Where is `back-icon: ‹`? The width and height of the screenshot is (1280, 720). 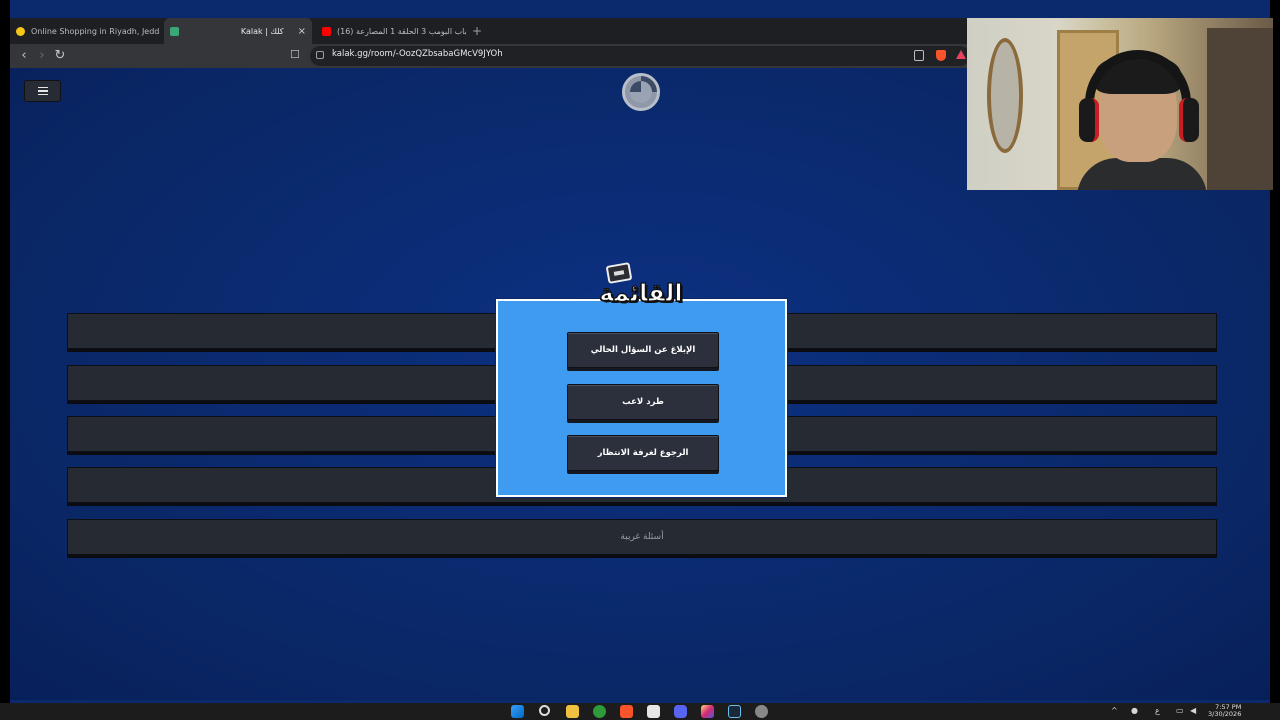 back-icon: ‹ is located at coordinates (24, 56).